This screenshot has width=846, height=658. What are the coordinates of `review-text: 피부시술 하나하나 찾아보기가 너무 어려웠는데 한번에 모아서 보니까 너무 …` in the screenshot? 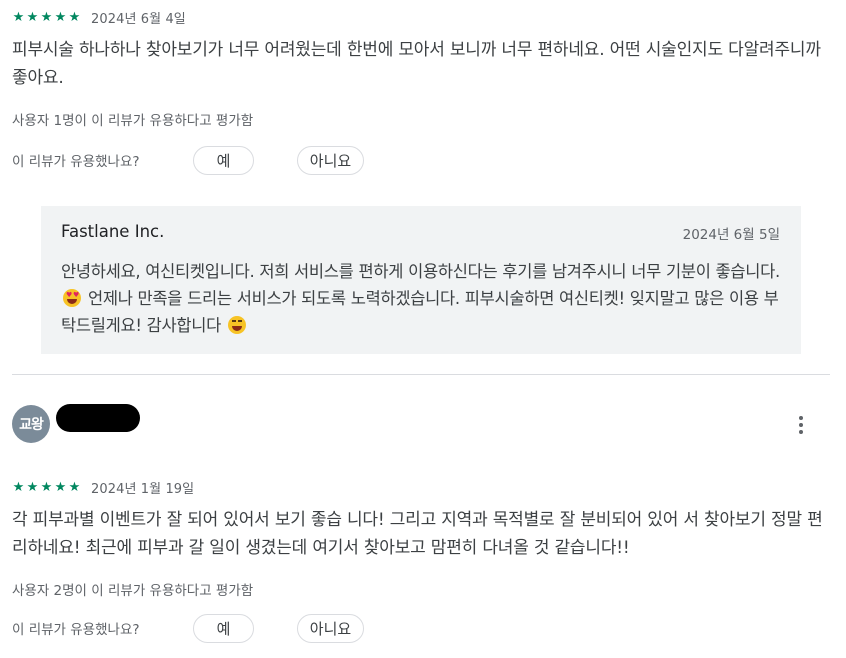 It's located at (416, 64).